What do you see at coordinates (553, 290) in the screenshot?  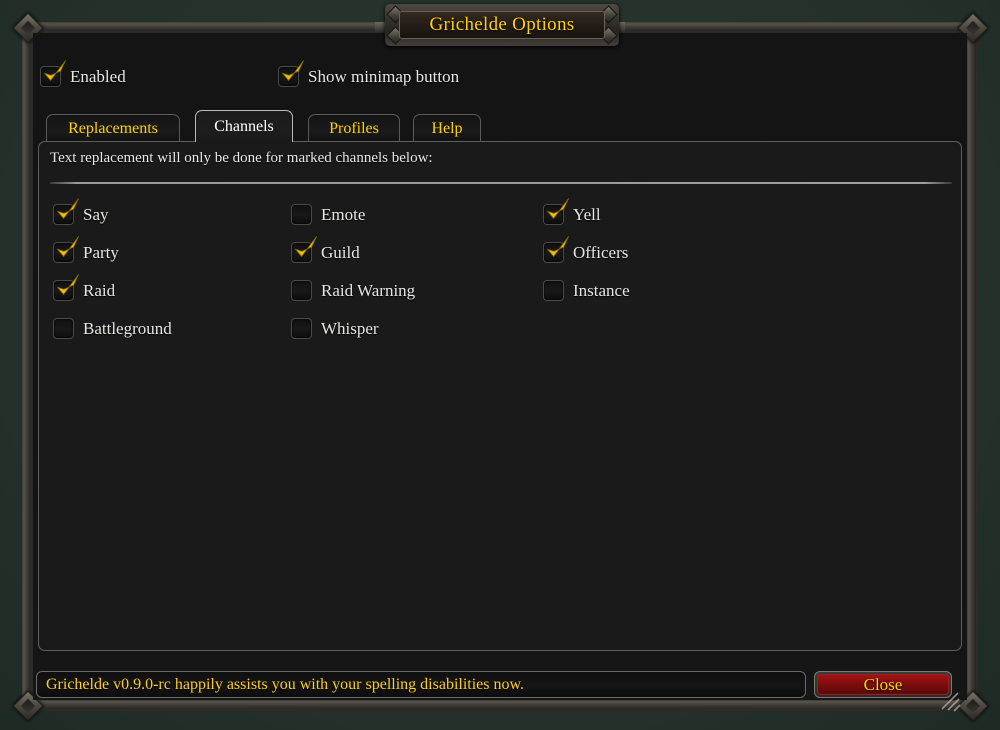 I see `checkbox-unchecked-icon-instance` at bounding box center [553, 290].